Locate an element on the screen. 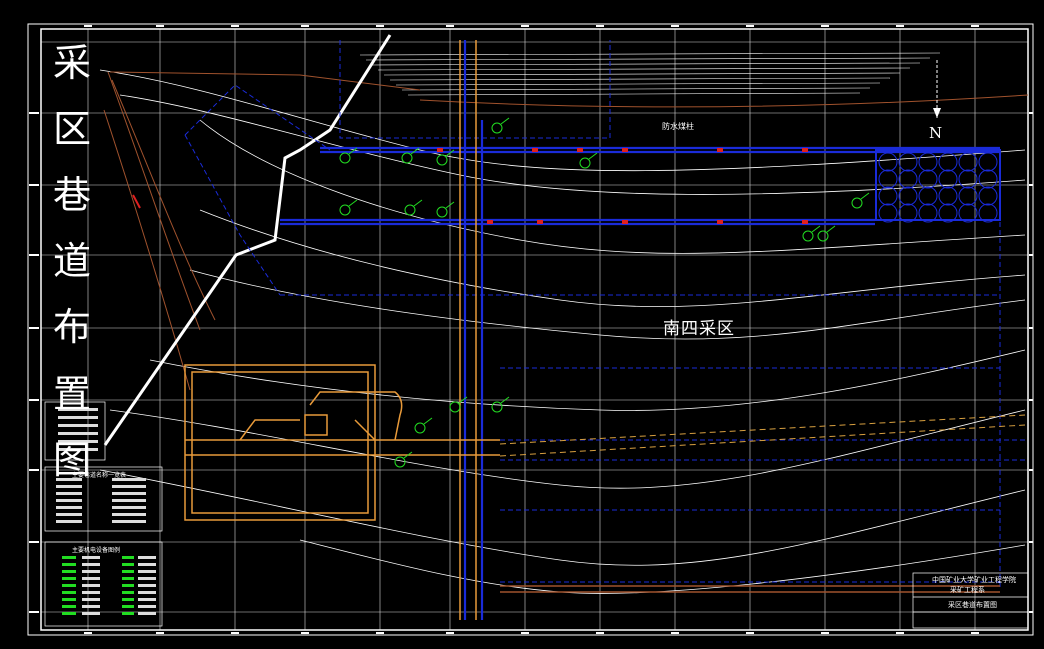  goaf-pattern is located at coordinates (938, 187).